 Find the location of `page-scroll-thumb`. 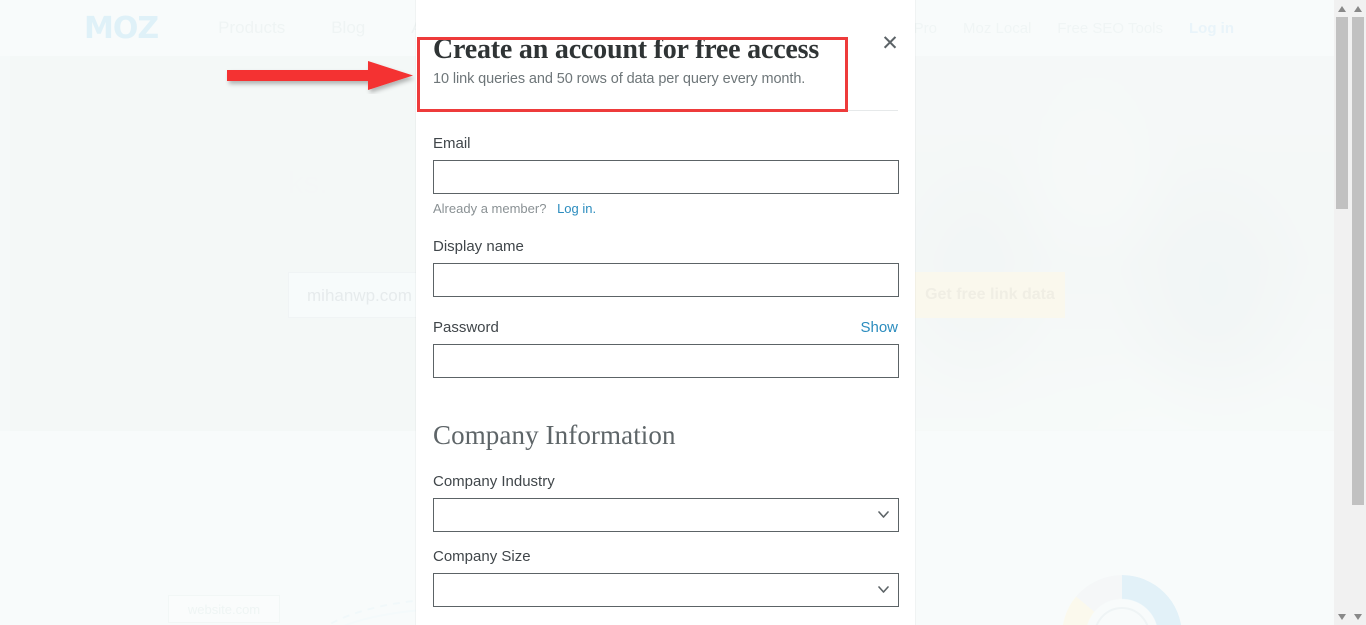

page-scroll-thumb is located at coordinates (1358, 261).